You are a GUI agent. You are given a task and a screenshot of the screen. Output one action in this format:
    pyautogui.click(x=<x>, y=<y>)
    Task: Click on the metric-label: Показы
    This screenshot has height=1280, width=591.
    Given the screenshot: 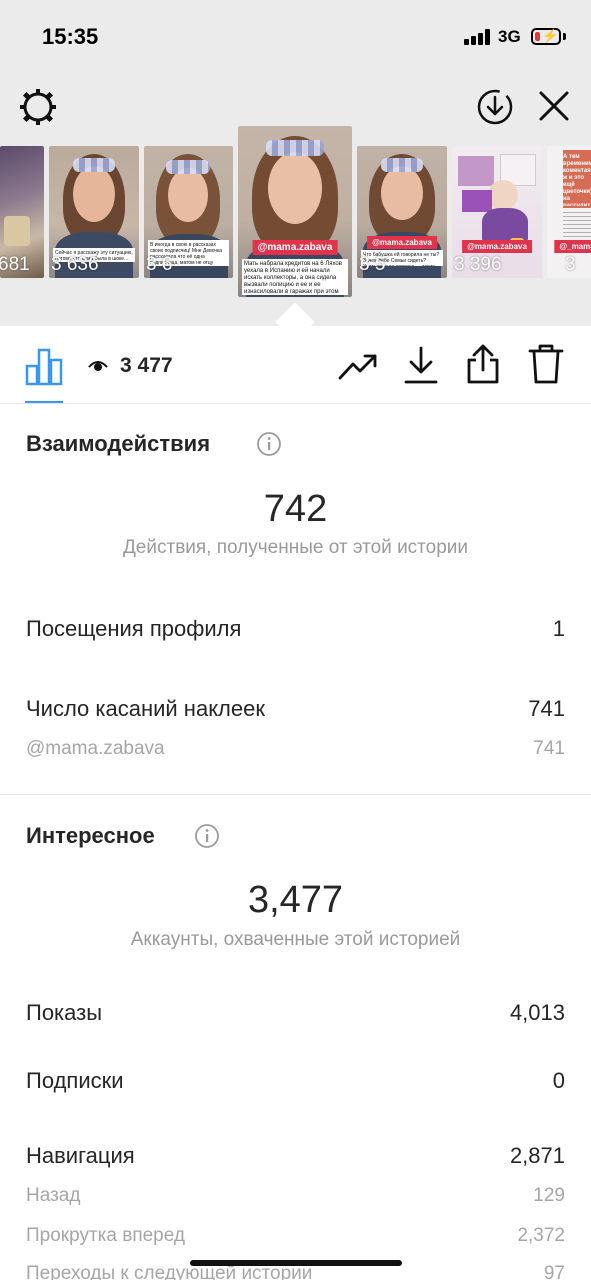 What is the action you would take?
    pyautogui.click(x=64, y=1012)
    